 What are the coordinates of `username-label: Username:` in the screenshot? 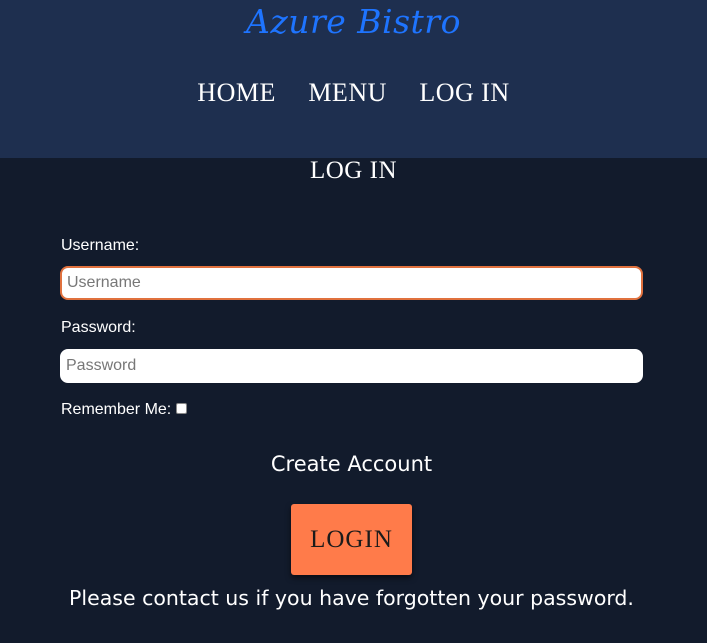 It's located at (100, 245).